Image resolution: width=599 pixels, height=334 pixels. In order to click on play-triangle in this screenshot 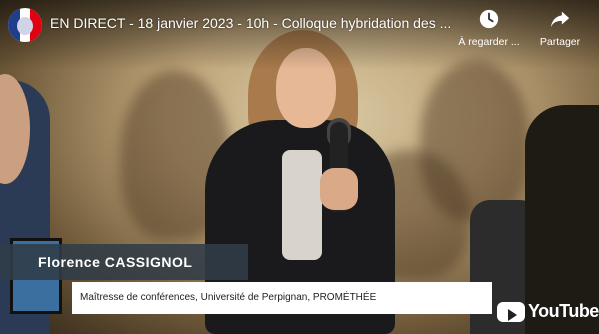, I will do `click(512, 315)`.